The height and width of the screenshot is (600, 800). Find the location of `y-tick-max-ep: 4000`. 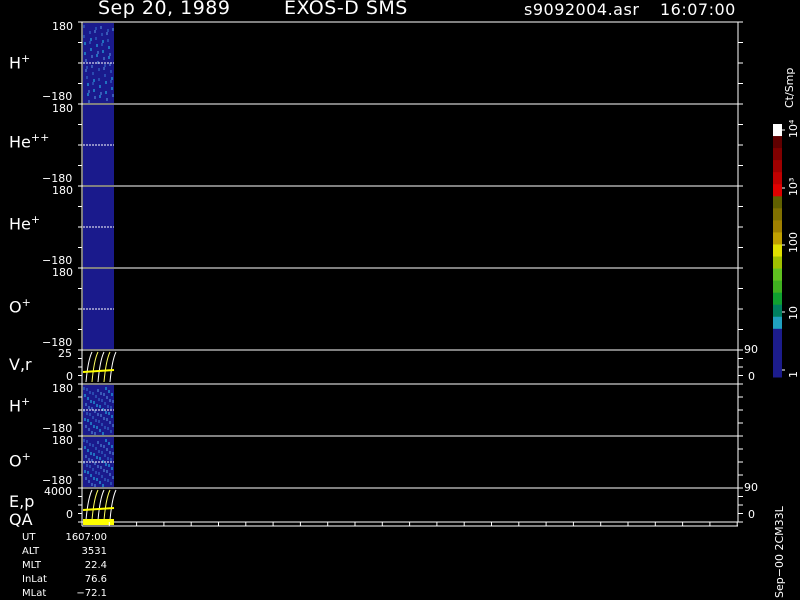

y-tick-max-ep: 4000 is located at coordinates (58, 491).